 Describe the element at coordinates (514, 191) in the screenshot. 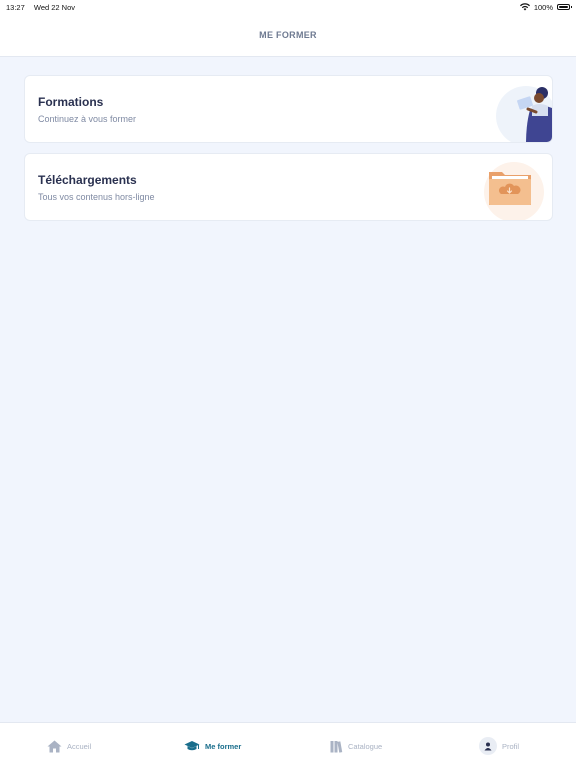

I see `download-folder-illustration` at that location.